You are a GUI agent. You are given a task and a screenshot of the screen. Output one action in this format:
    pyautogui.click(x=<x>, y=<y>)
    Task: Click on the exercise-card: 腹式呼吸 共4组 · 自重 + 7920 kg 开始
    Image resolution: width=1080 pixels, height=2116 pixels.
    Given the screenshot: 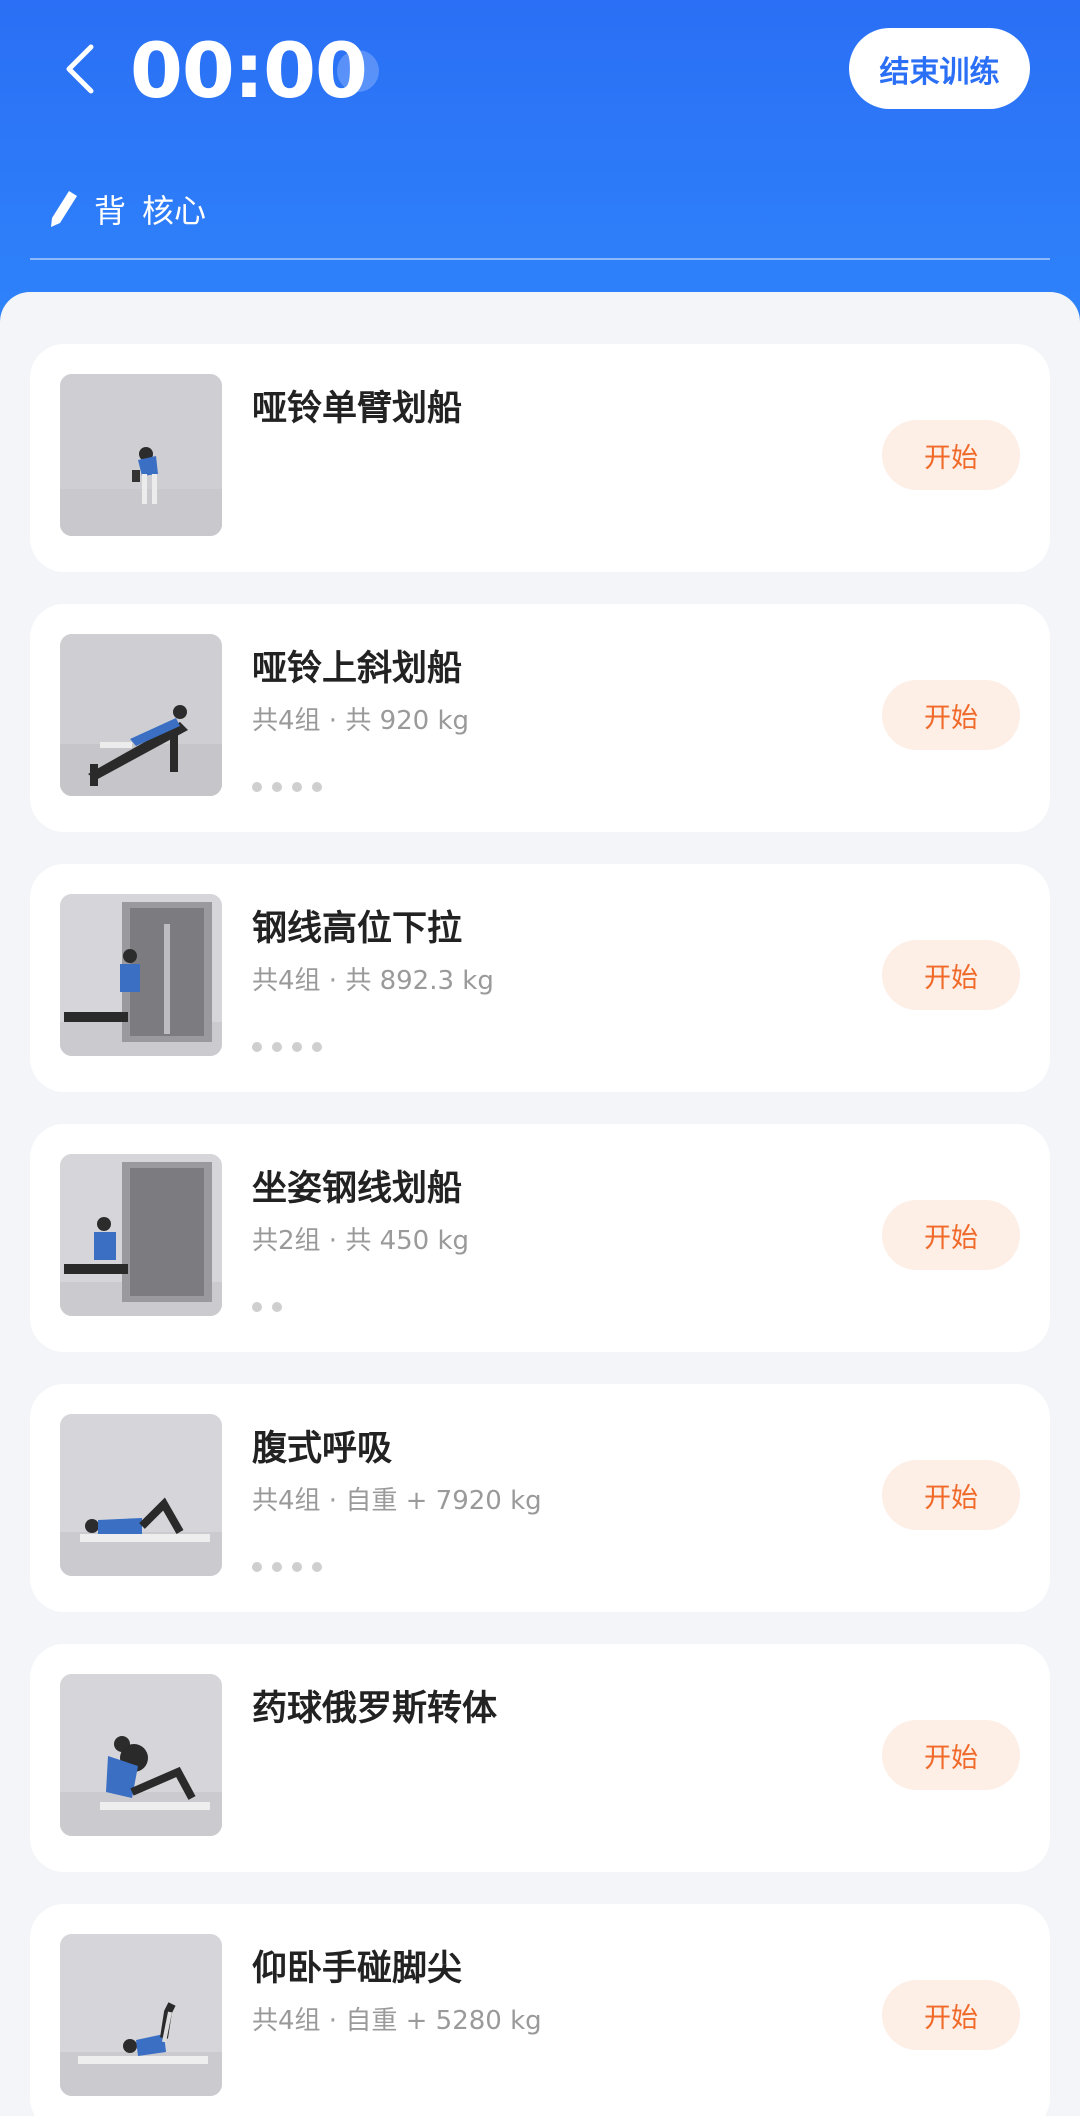 What is the action you would take?
    pyautogui.click(x=540, y=1498)
    